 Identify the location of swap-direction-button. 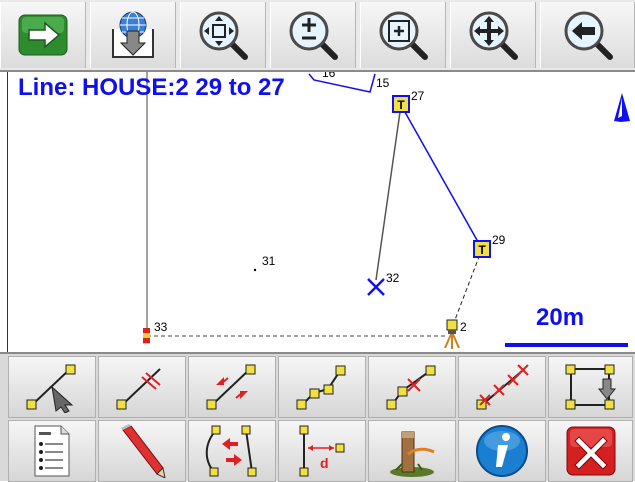
(232, 451).